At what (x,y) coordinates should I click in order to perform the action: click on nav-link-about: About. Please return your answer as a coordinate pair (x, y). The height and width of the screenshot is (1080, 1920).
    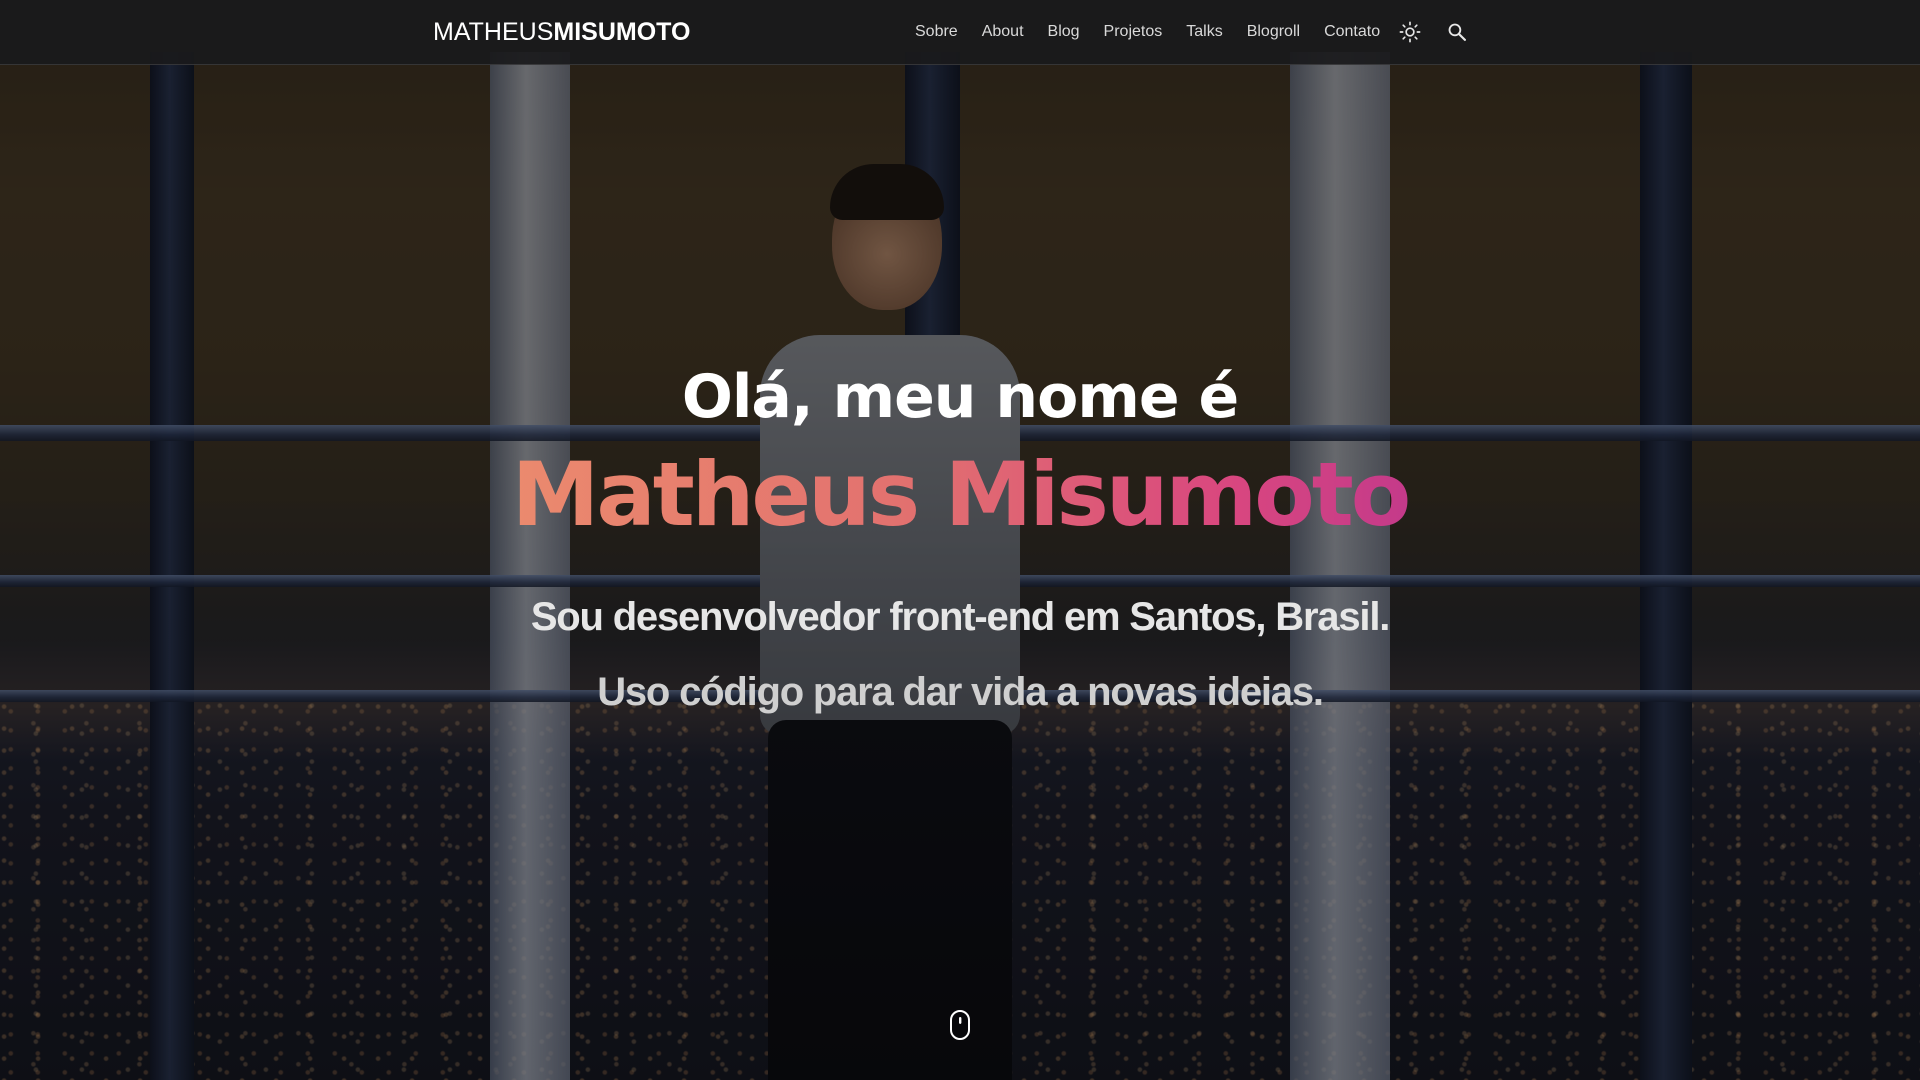
    Looking at the image, I should click on (1003, 32).